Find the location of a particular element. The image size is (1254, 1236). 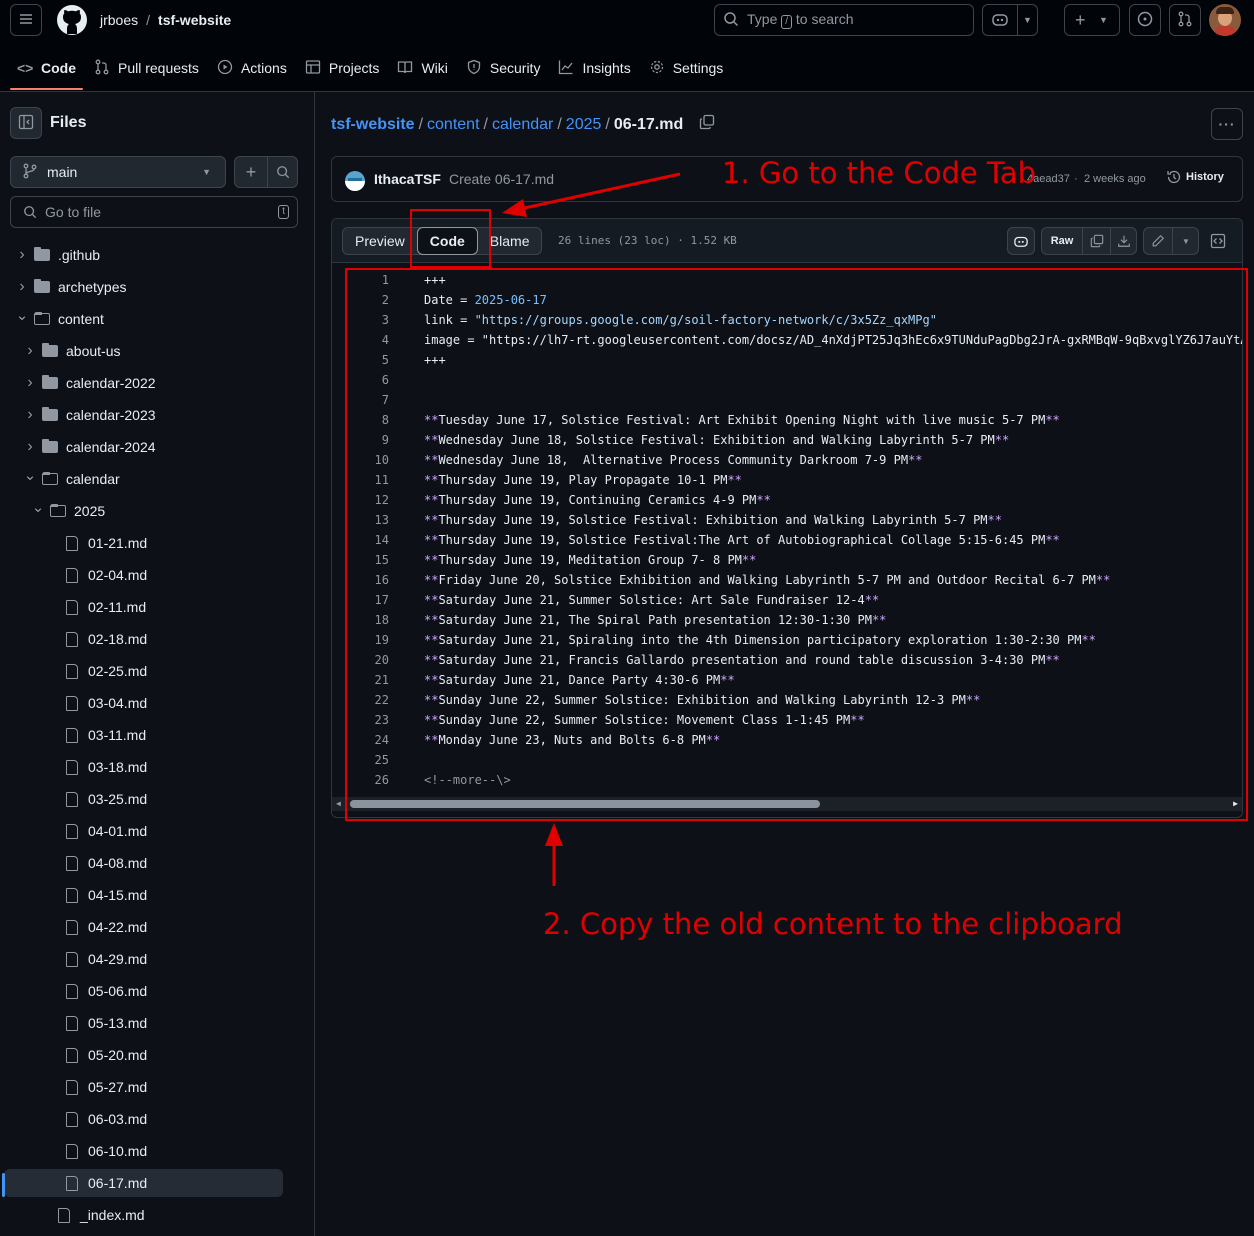

tree-item-label: 03-04.md is located at coordinates (118, 703).